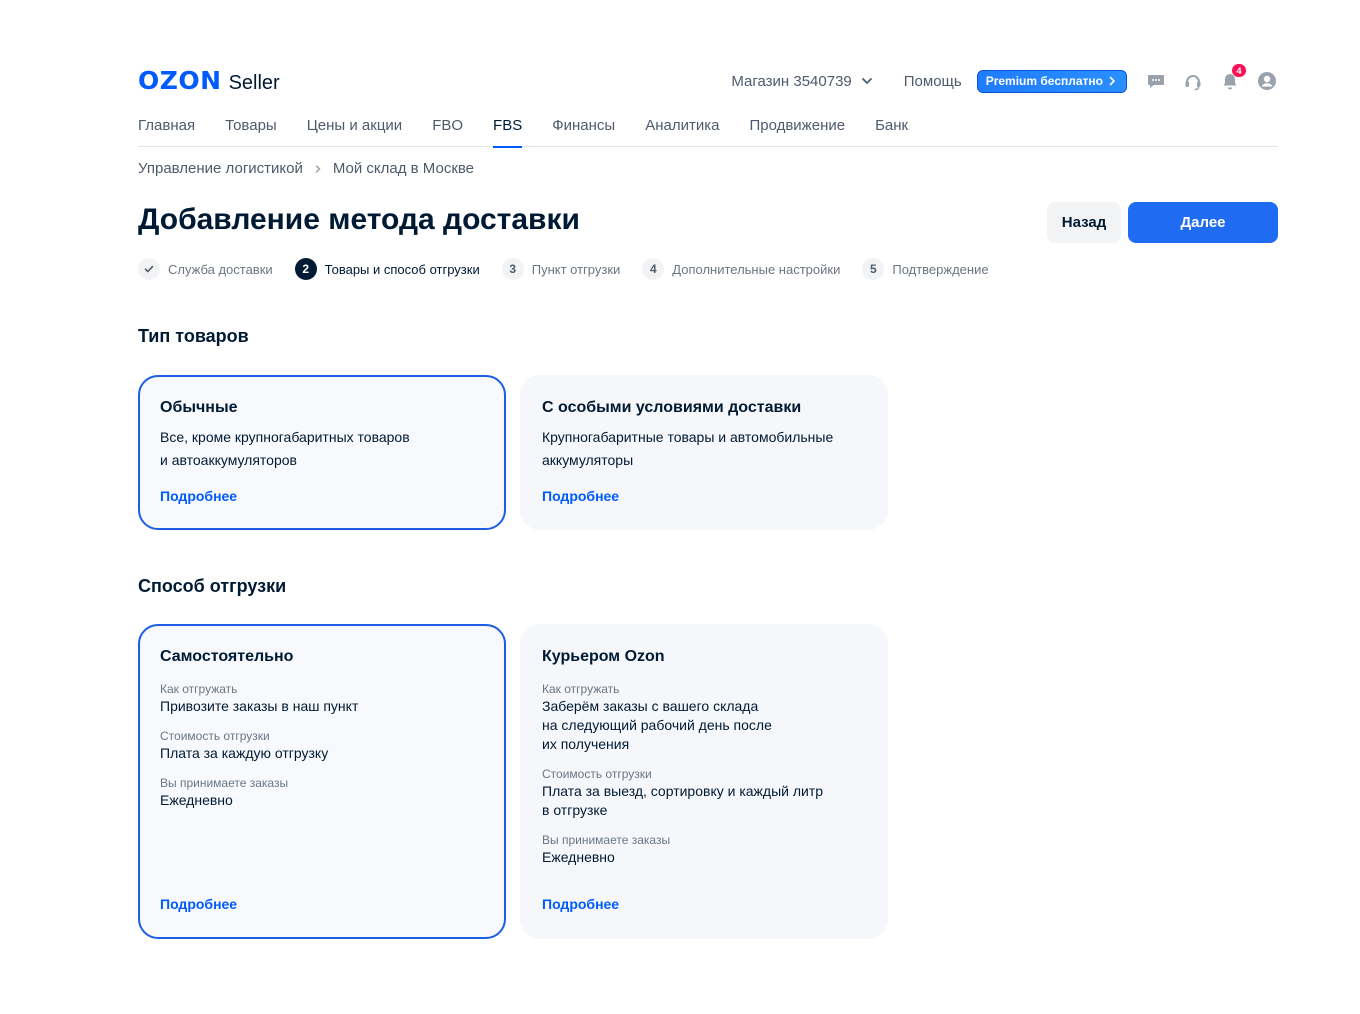  I want to click on card-title: Курьером Ozon, so click(603, 656).